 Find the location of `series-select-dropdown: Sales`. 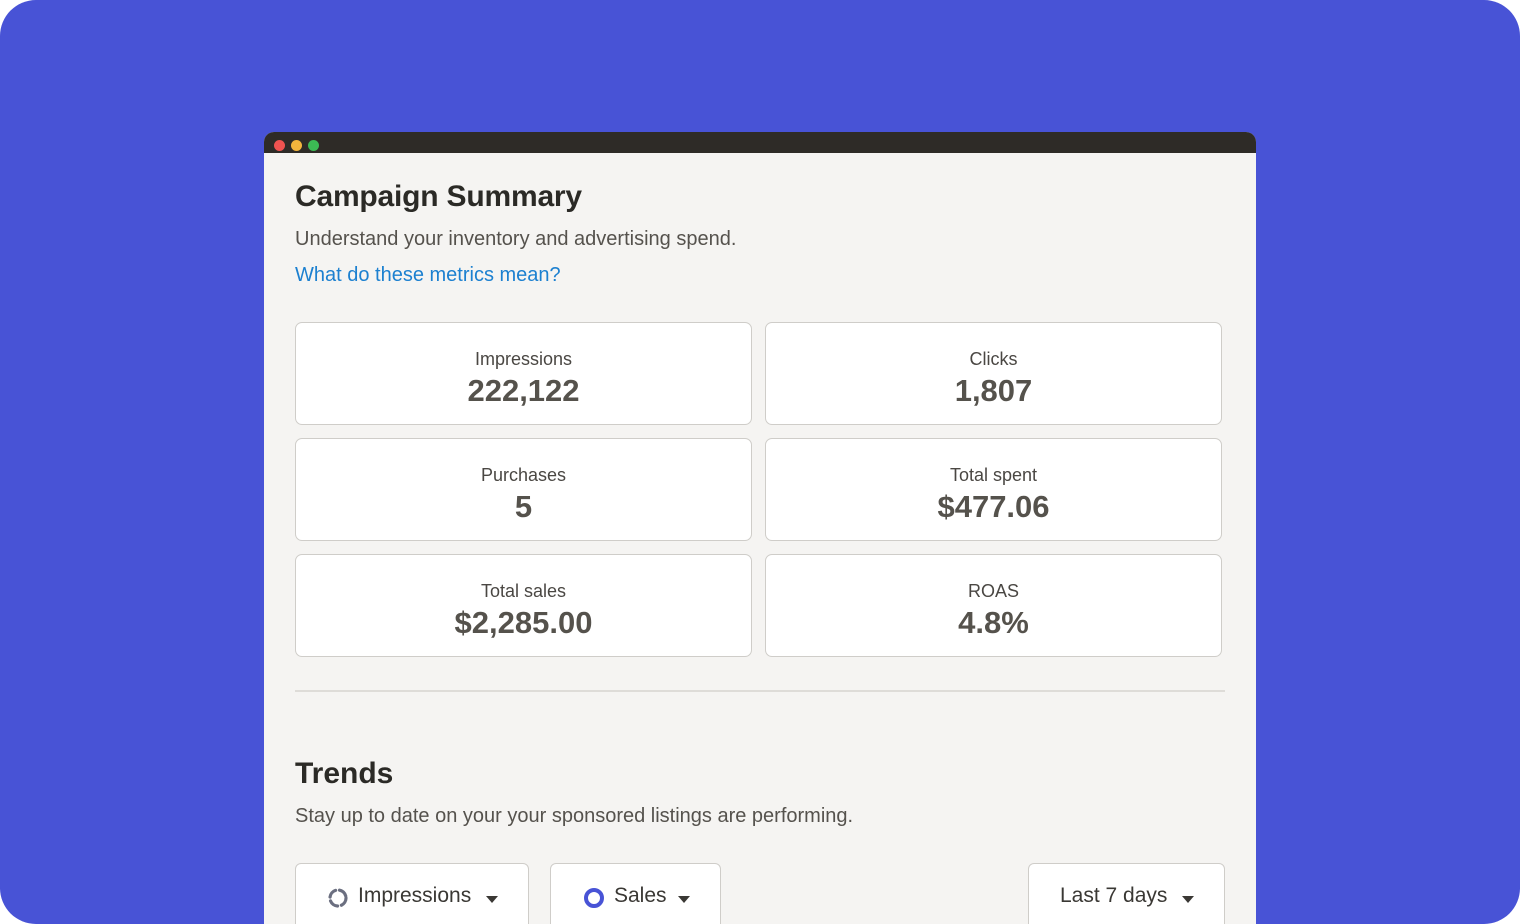

series-select-dropdown: Sales is located at coordinates (635, 893).